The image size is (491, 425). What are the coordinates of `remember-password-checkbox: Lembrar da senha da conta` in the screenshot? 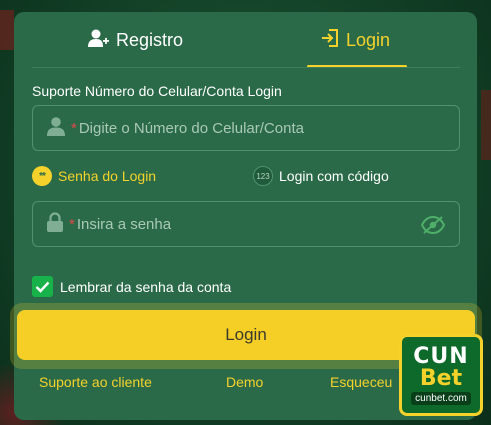 It's located at (131, 286).